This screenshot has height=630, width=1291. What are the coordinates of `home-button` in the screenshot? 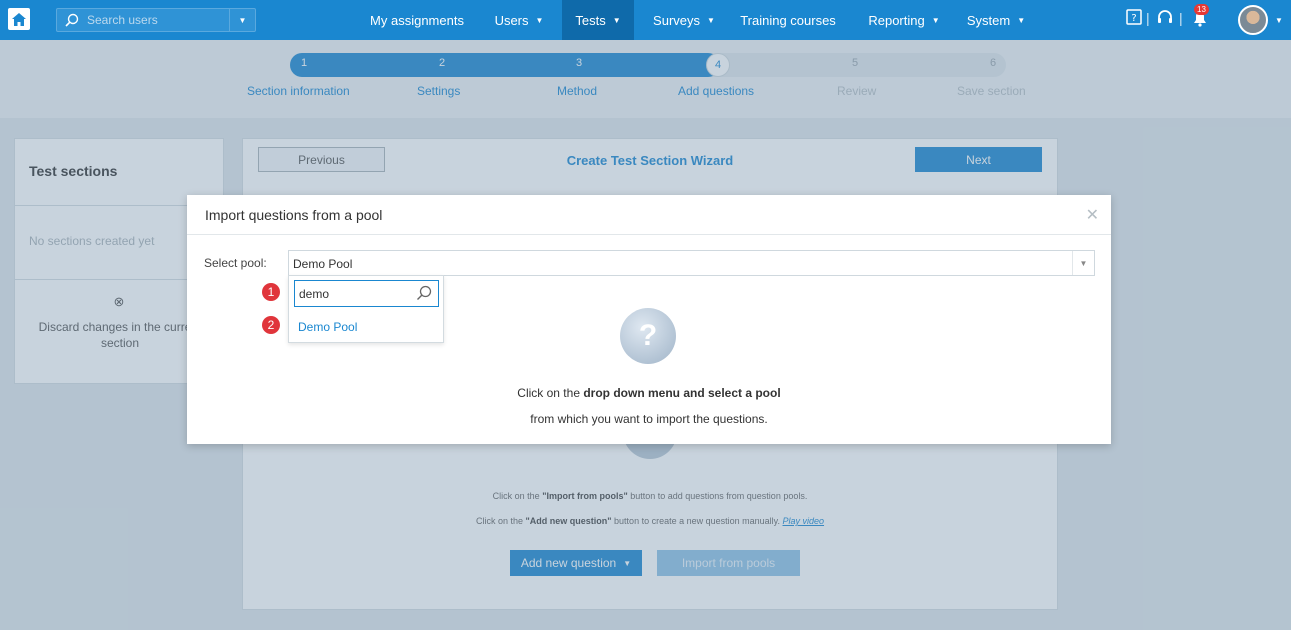 It's located at (19, 19).